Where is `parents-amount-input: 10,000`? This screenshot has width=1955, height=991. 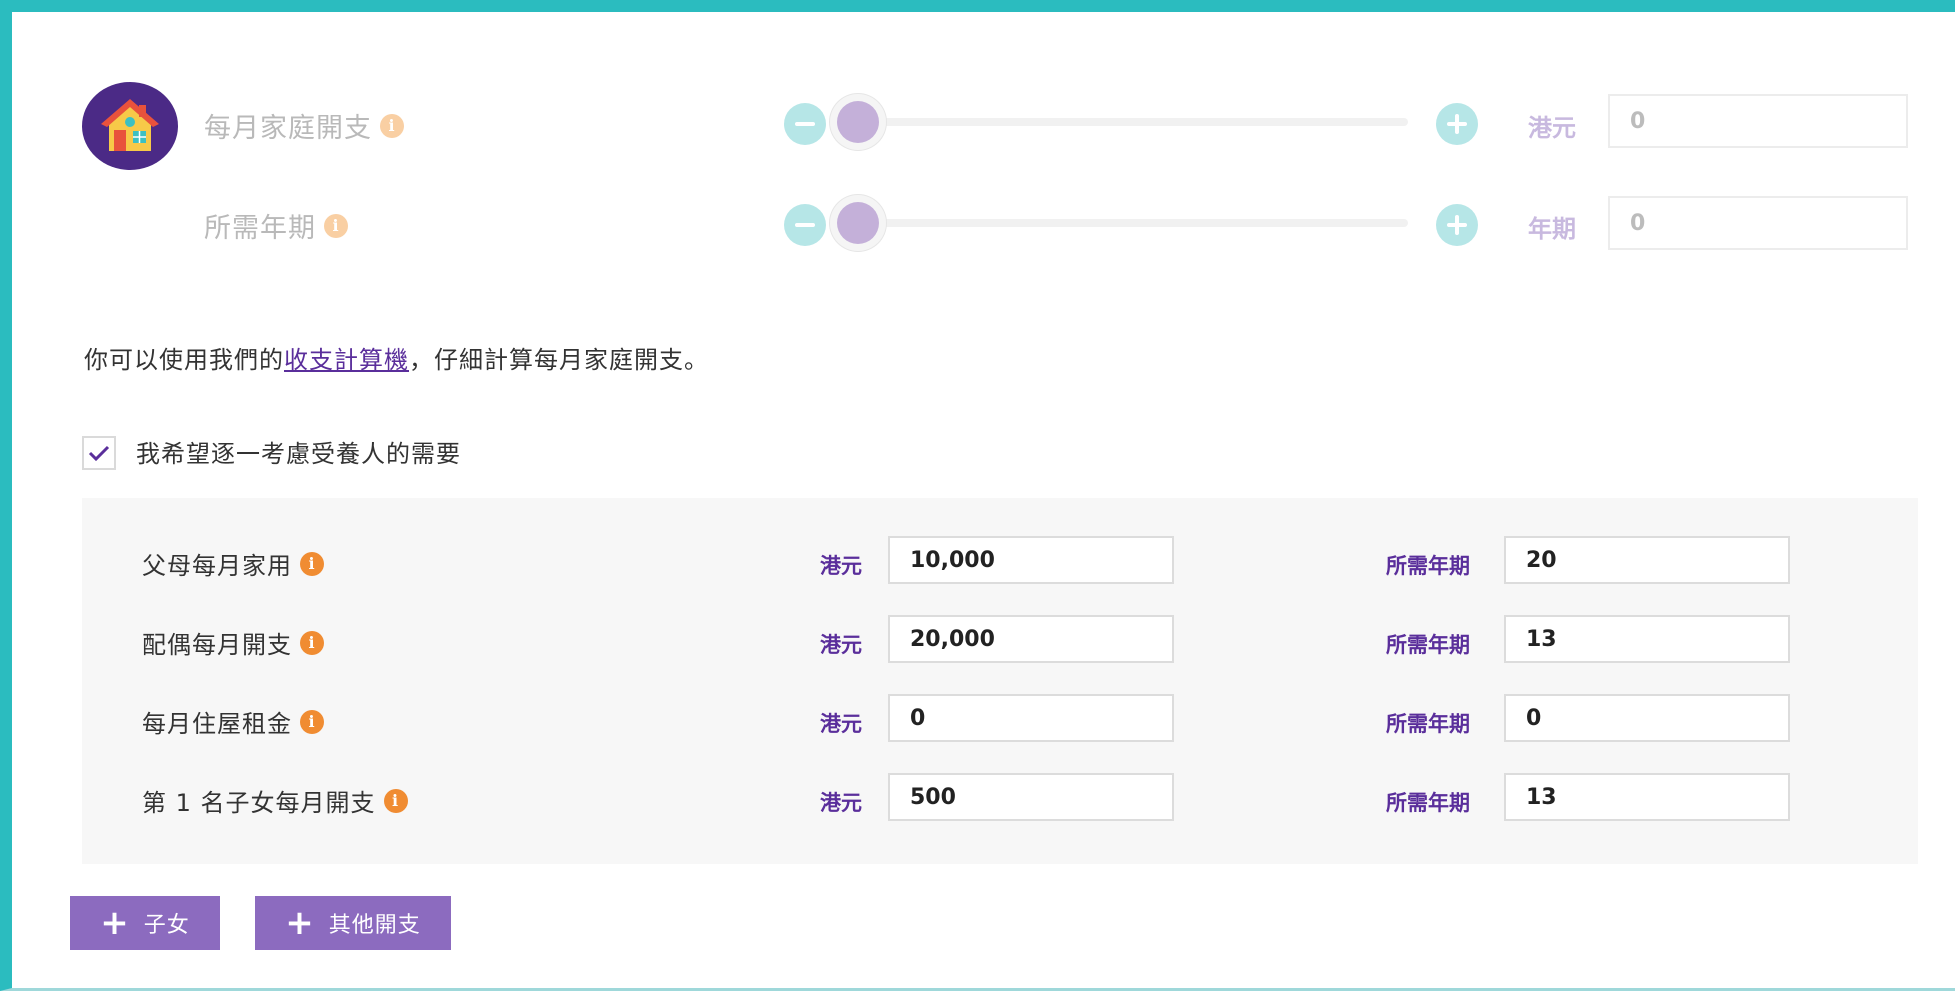
parents-amount-input: 10,000 is located at coordinates (1031, 560).